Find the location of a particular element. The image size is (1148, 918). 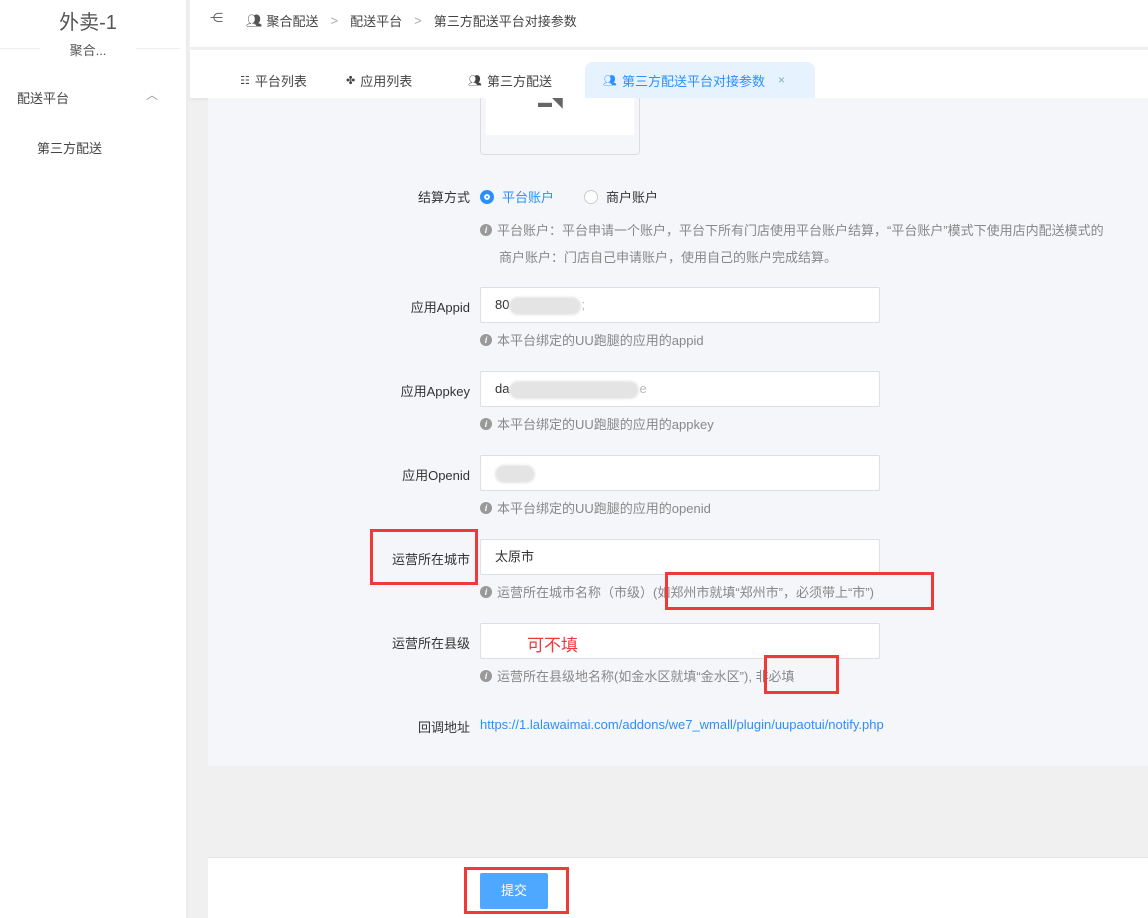

tab-third-party-delivery: 👥︎ 第三方配送 is located at coordinates (510, 80).